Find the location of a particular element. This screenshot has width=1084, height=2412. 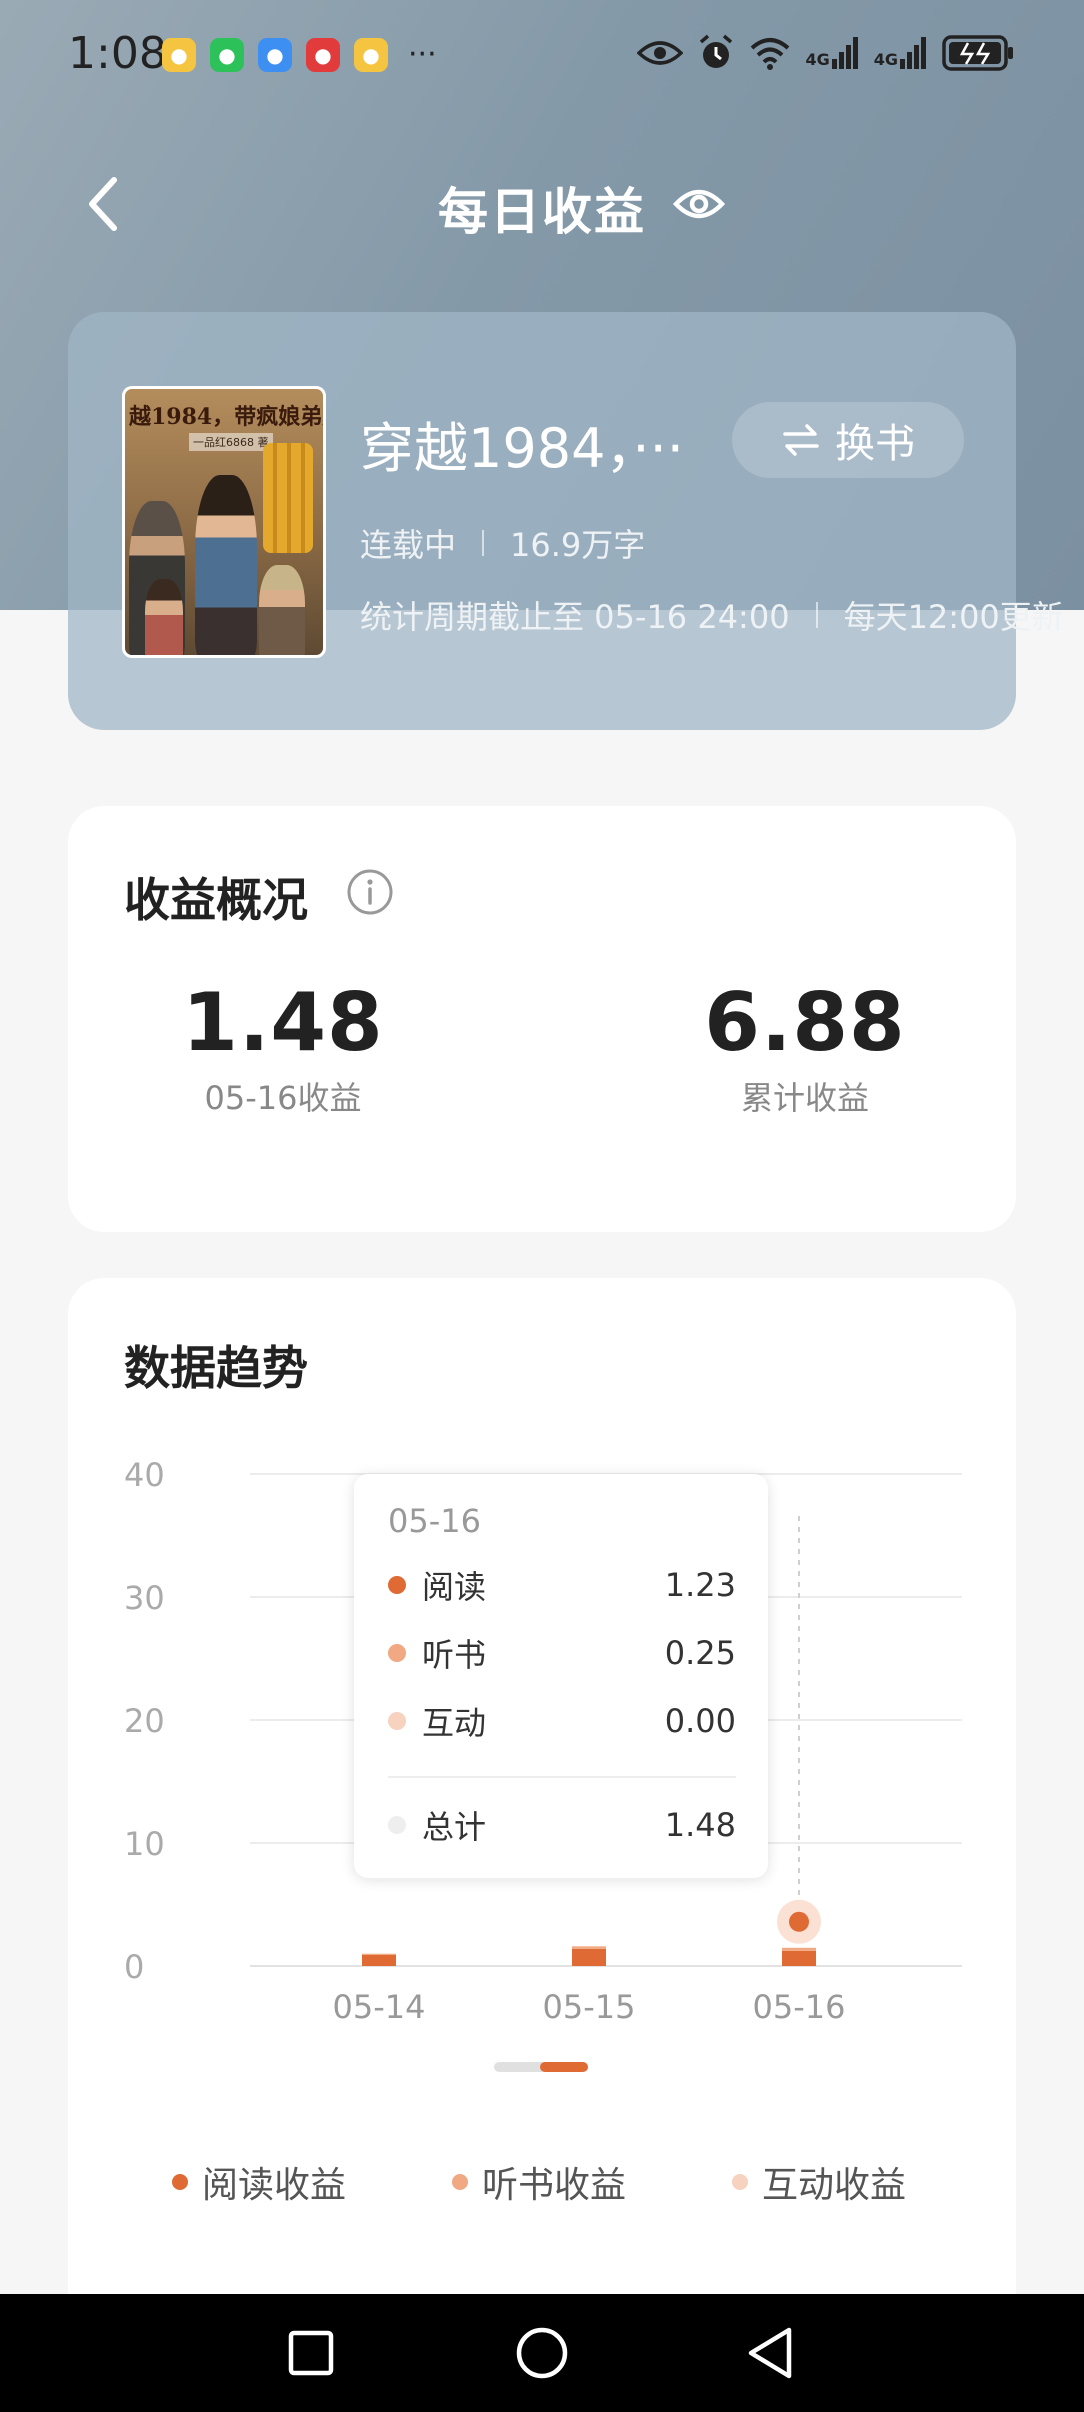

more-notifications-icon: ··· is located at coordinates (422, 54).